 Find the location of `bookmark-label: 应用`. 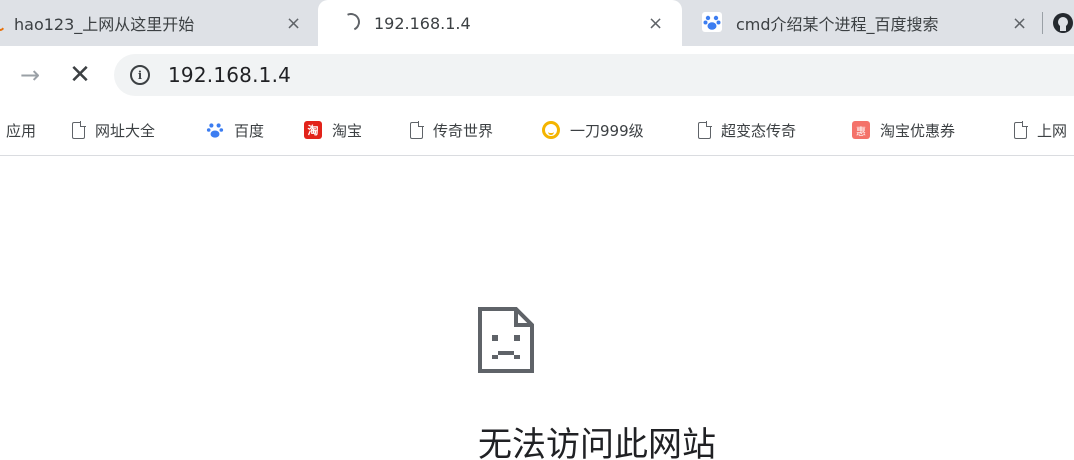

bookmark-label: 应用 is located at coordinates (21, 130).